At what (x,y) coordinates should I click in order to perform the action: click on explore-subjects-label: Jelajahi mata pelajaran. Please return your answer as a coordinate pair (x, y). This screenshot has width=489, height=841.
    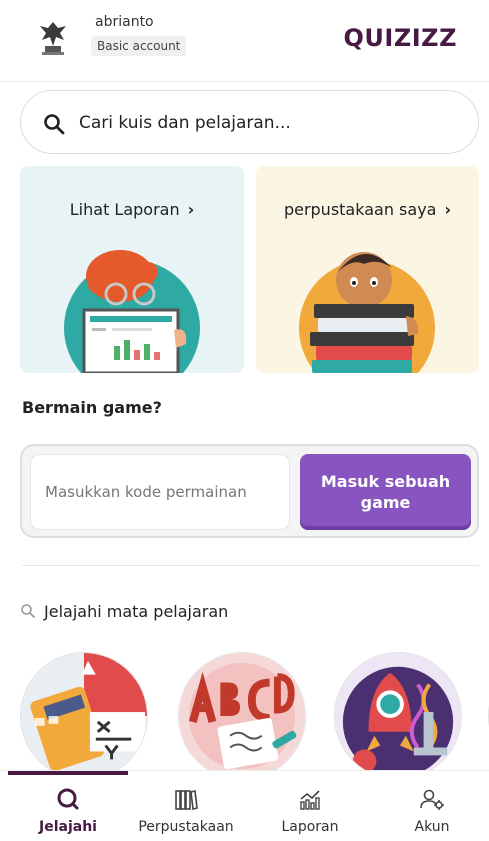
    Looking at the image, I should click on (136, 611).